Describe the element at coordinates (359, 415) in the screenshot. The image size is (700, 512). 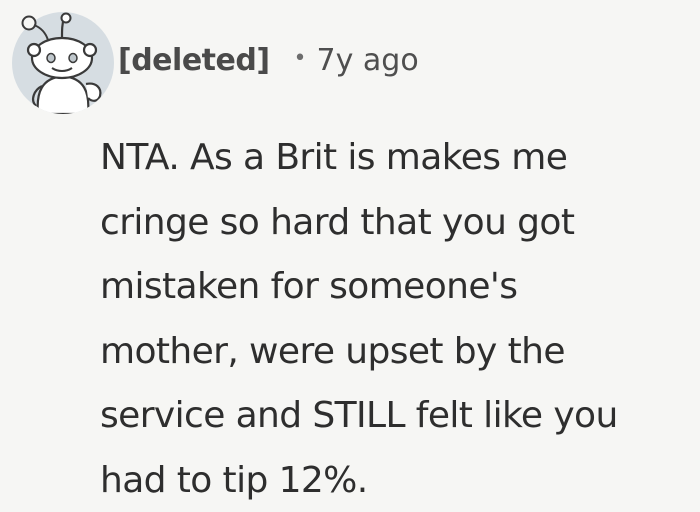
I see `comment-text-line: service and STILL felt like you` at that location.